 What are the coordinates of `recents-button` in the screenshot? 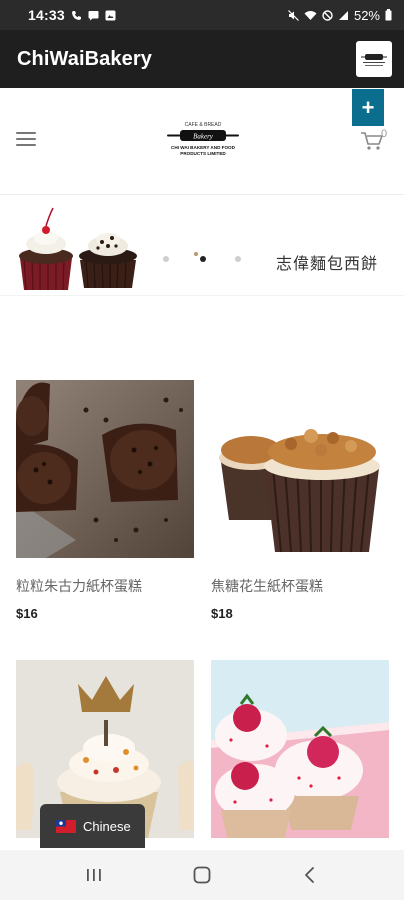 It's located at (94, 875).